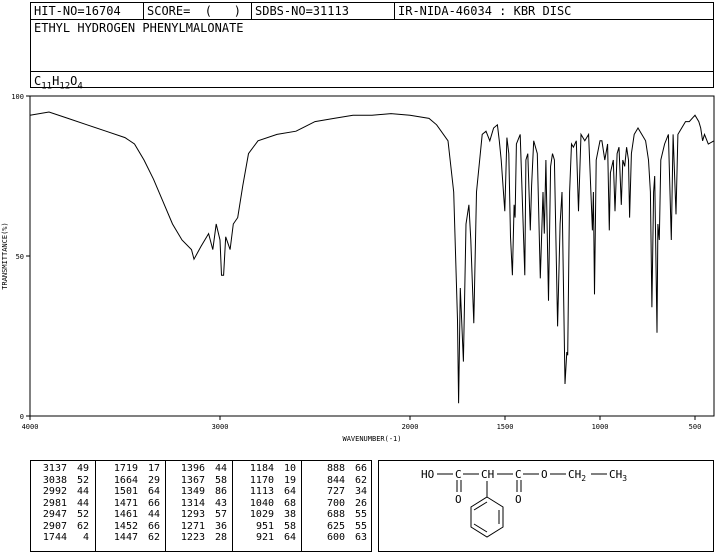 This screenshot has height=555, width=715. What do you see at coordinates (125, 468) in the screenshot?
I see `peak-wavenumber: 1719` at bounding box center [125, 468].